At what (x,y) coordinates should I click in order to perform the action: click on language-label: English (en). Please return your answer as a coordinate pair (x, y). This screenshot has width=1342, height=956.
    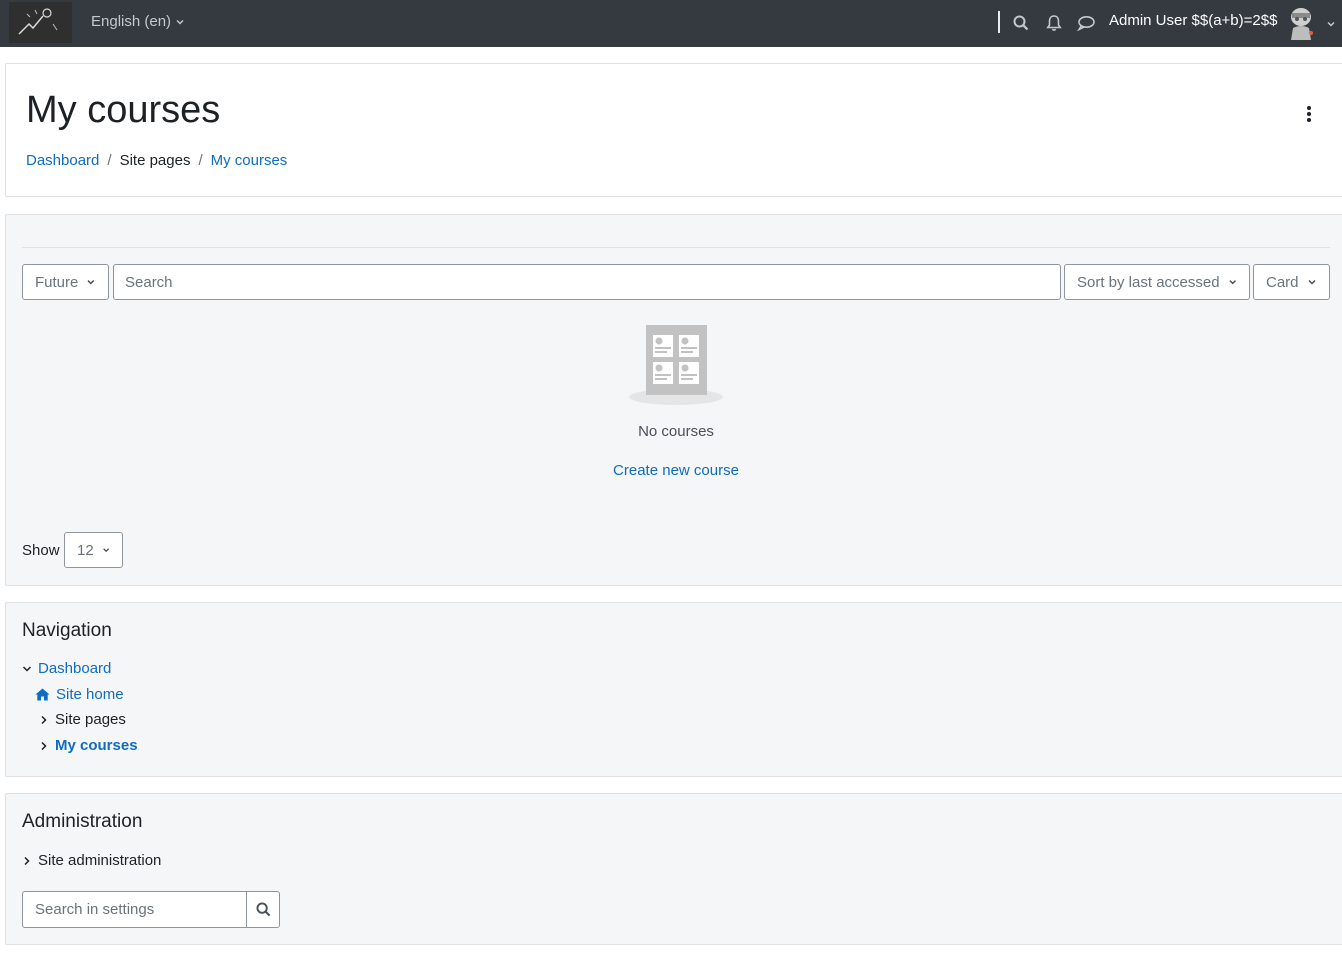
    Looking at the image, I should click on (131, 21).